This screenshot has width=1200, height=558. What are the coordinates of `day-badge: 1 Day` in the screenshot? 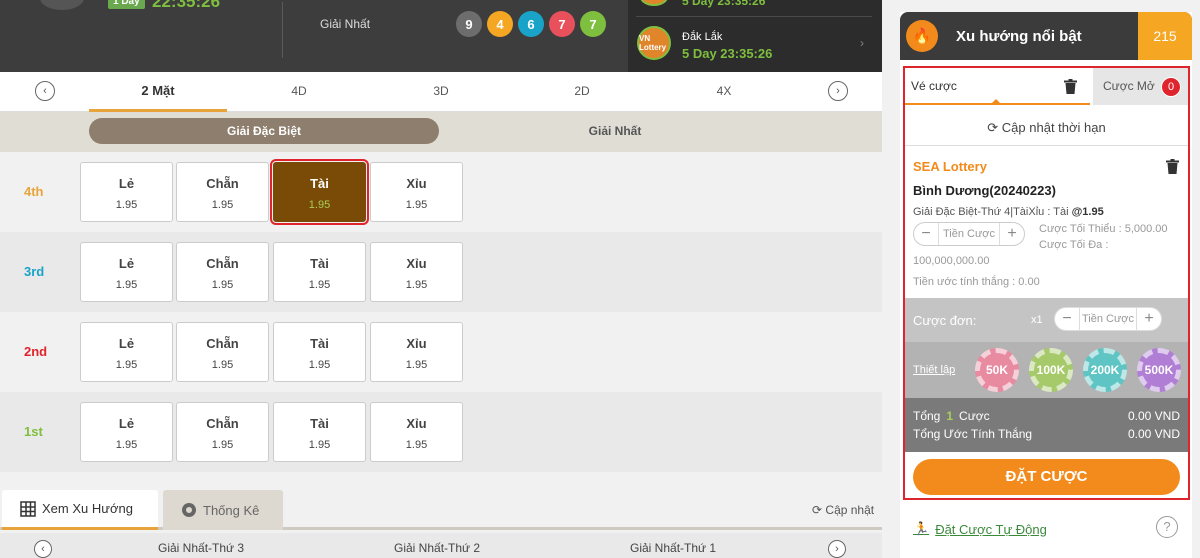 It's located at (126, 4).